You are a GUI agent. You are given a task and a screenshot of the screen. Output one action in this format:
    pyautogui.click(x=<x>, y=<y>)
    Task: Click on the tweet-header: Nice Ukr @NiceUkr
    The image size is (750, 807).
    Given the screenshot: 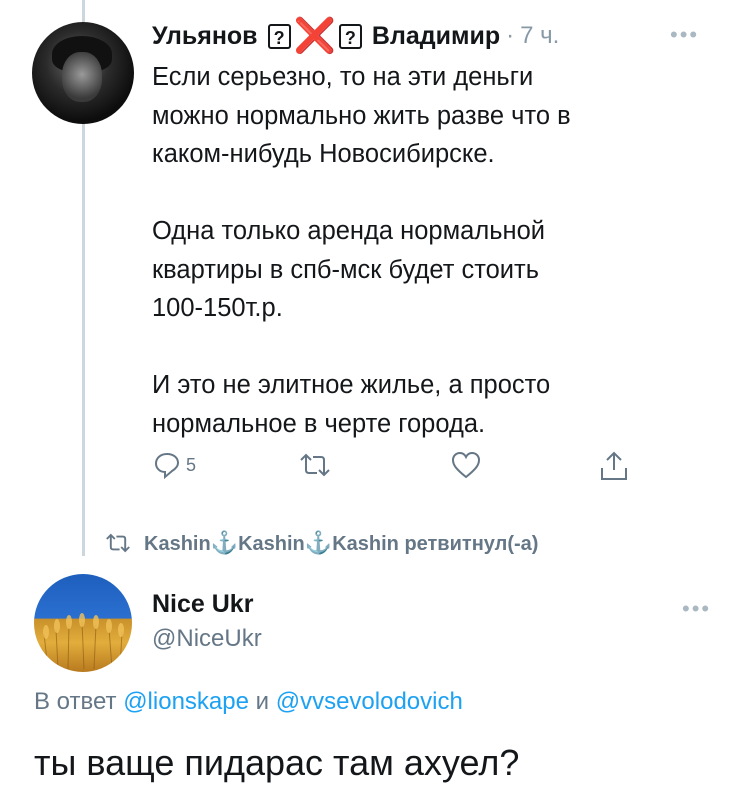 What is the action you would take?
    pyautogui.click(x=207, y=621)
    